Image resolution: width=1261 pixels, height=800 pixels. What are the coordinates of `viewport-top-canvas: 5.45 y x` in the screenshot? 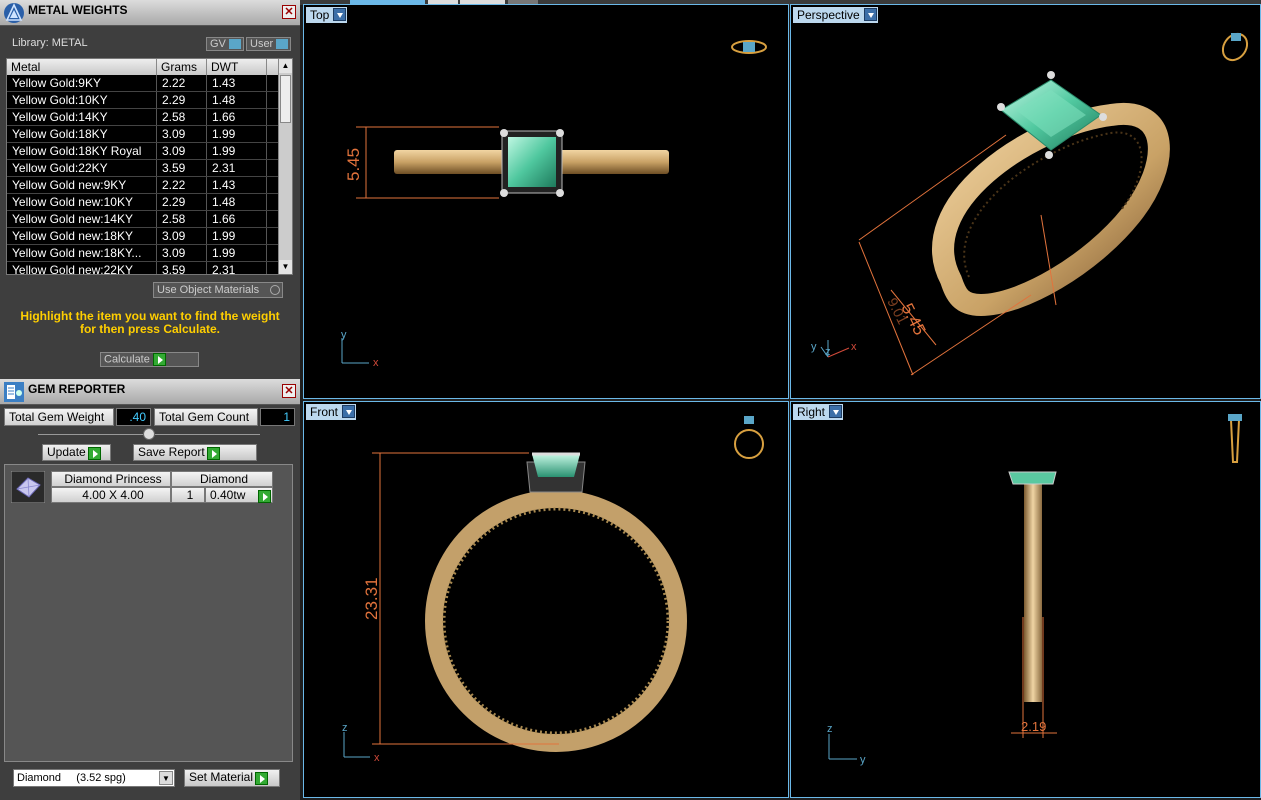 It's located at (554, 204).